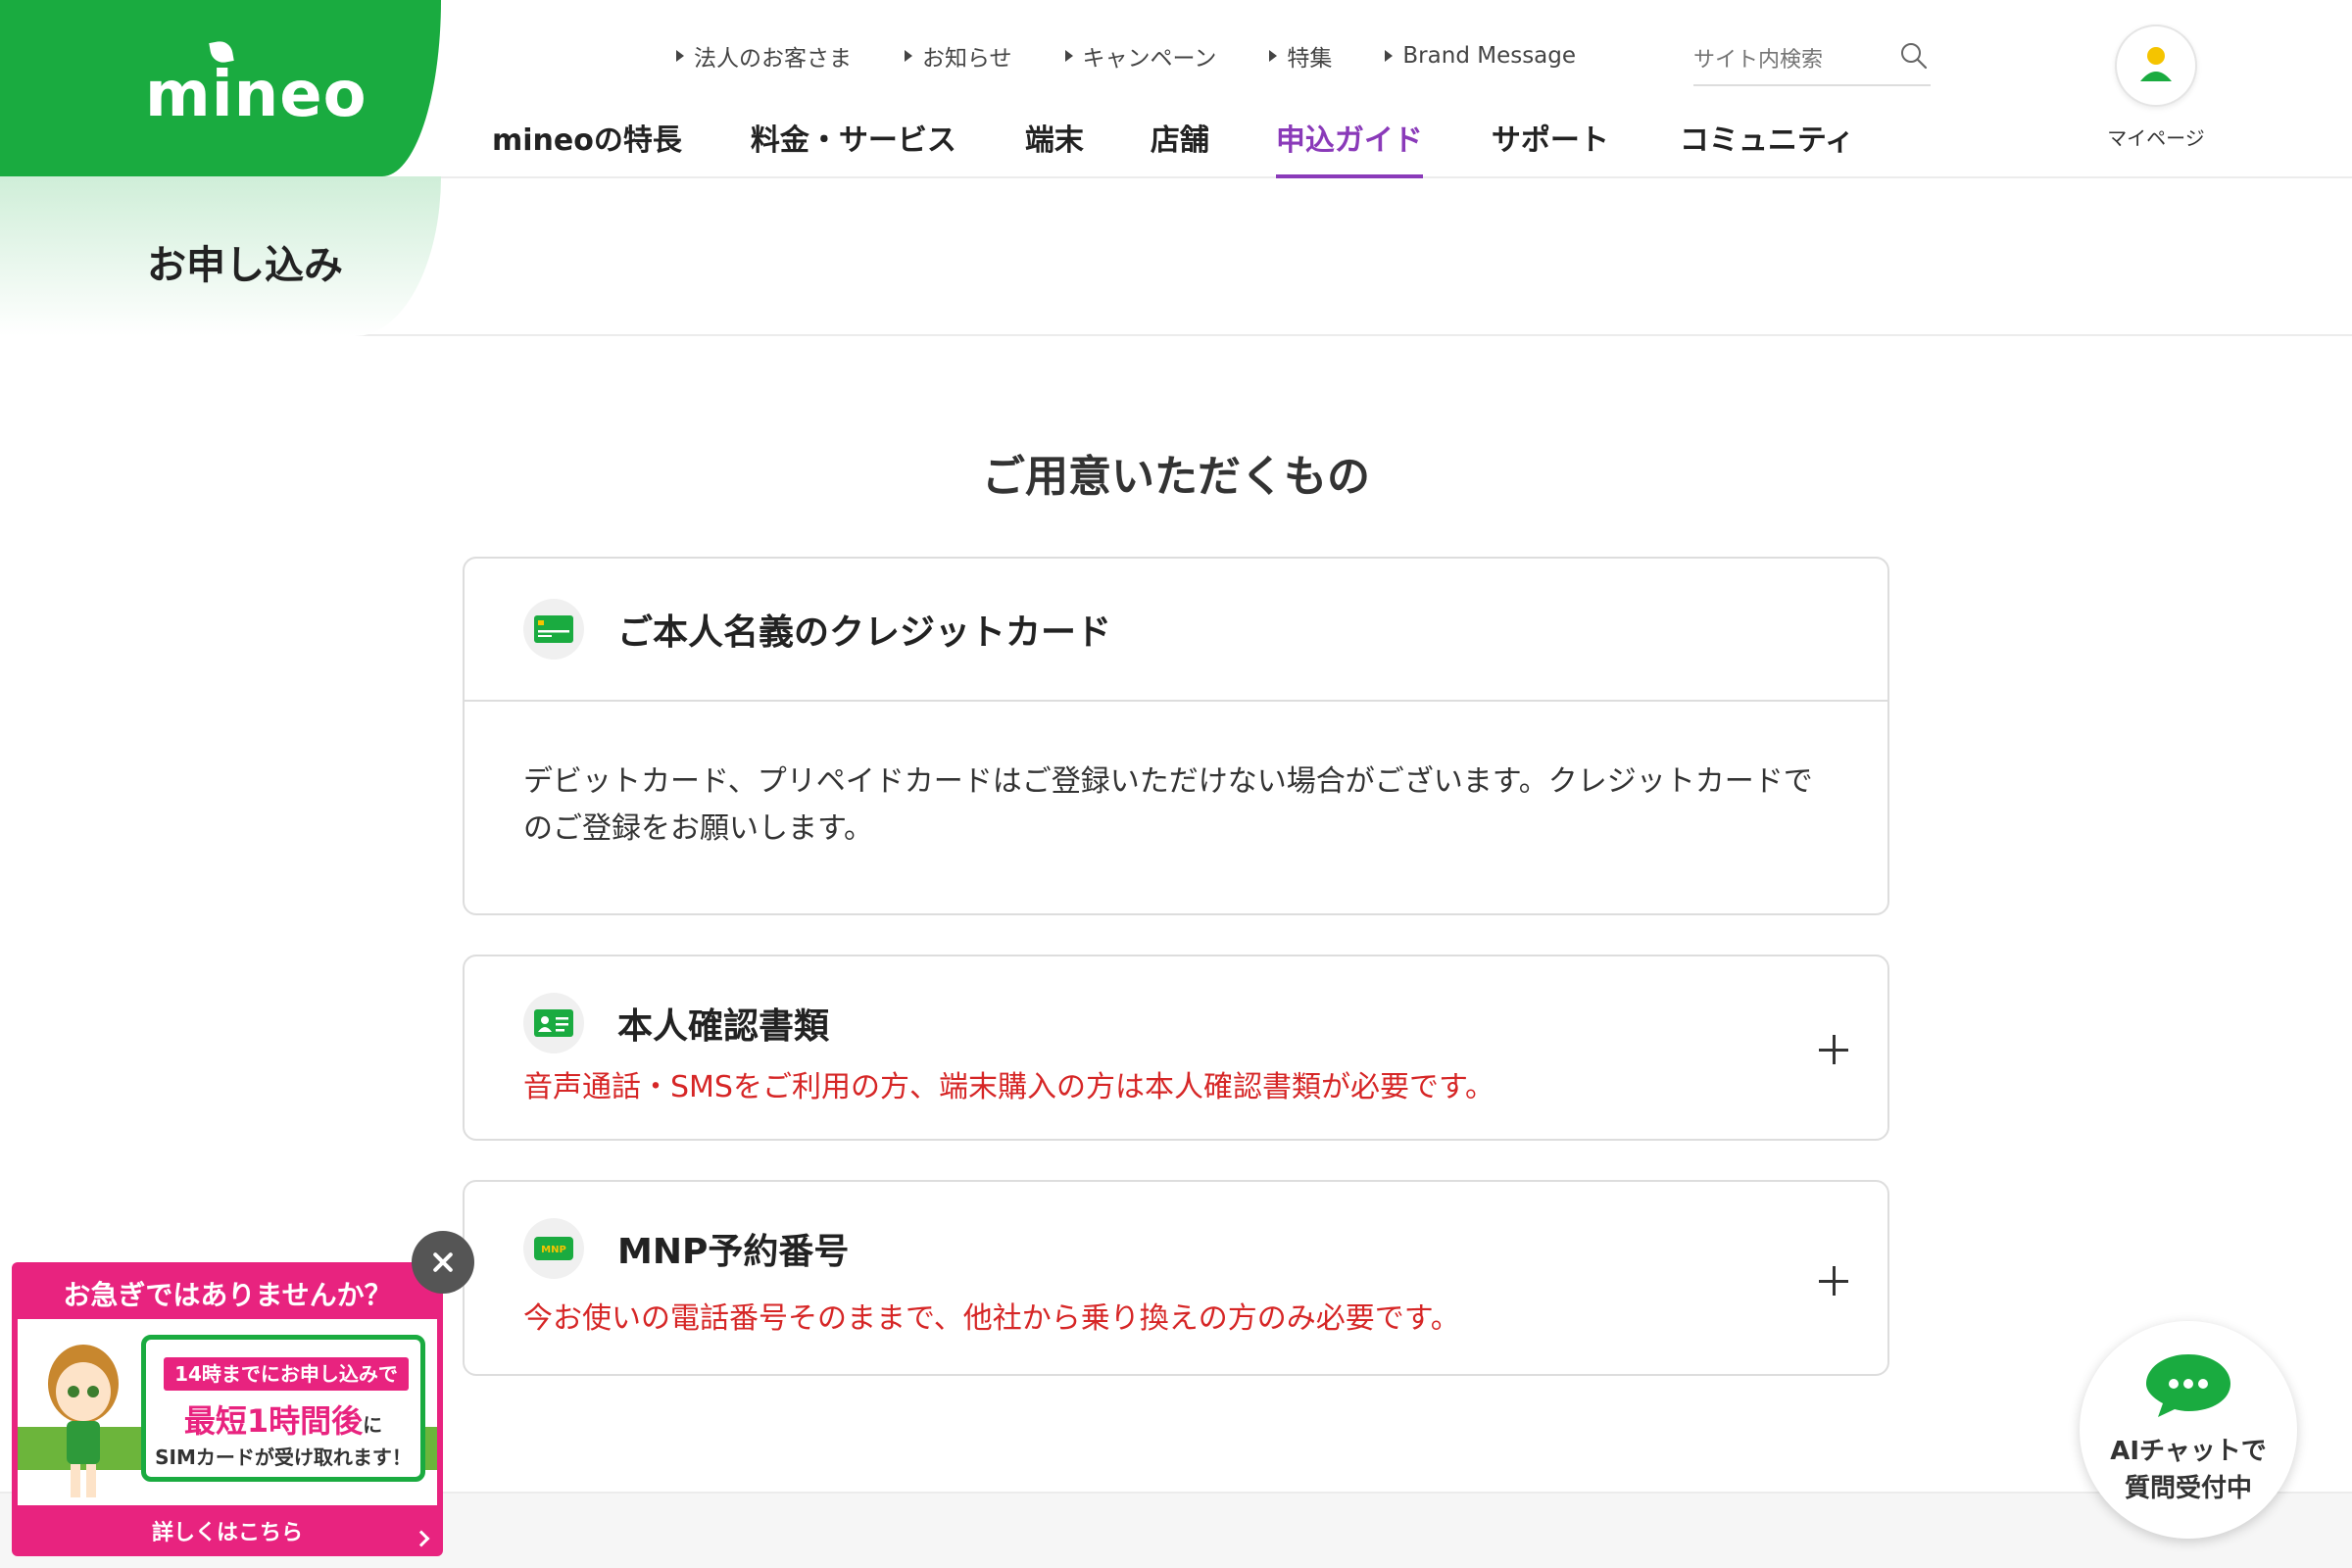 This screenshot has height=1568, width=2352. Describe the element at coordinates (553, 1023) in the screenshot. I see `id-card-icon` at that location.